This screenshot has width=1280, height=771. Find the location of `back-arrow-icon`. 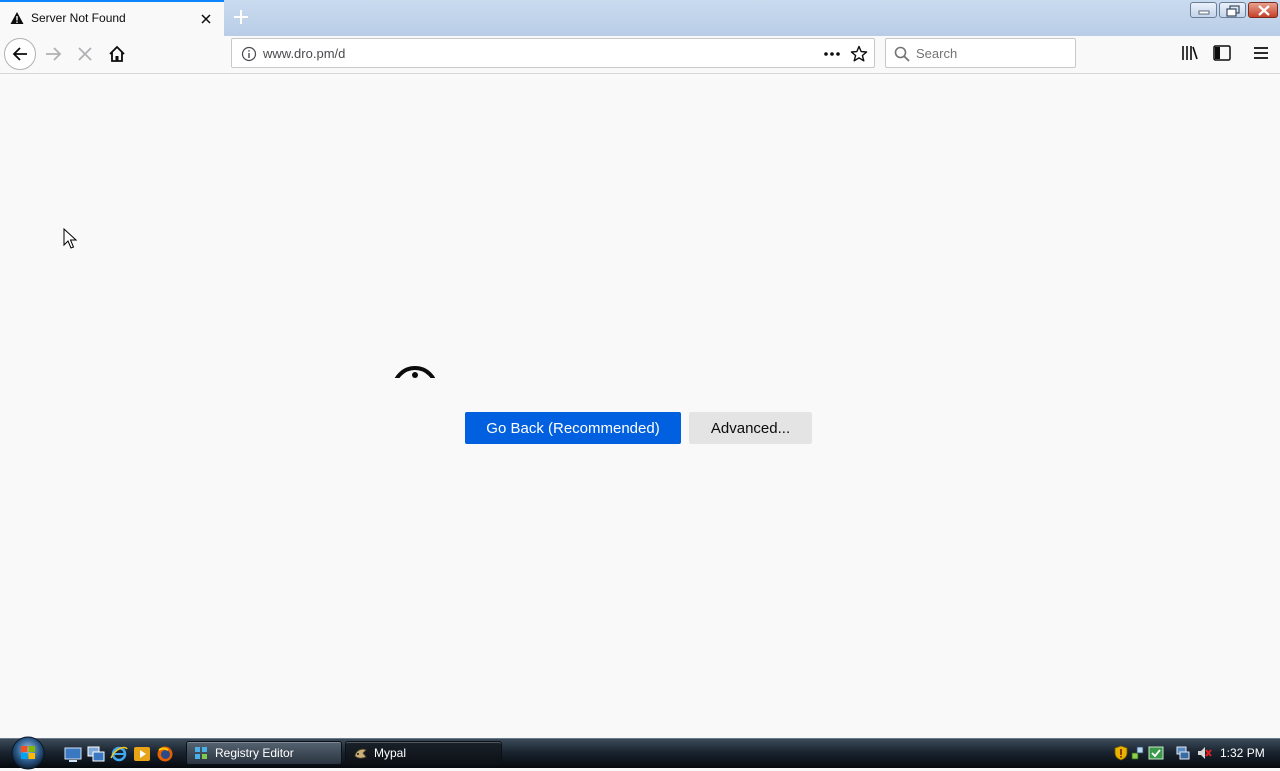

back-arrow-icon is located at coordinates (19, 54).